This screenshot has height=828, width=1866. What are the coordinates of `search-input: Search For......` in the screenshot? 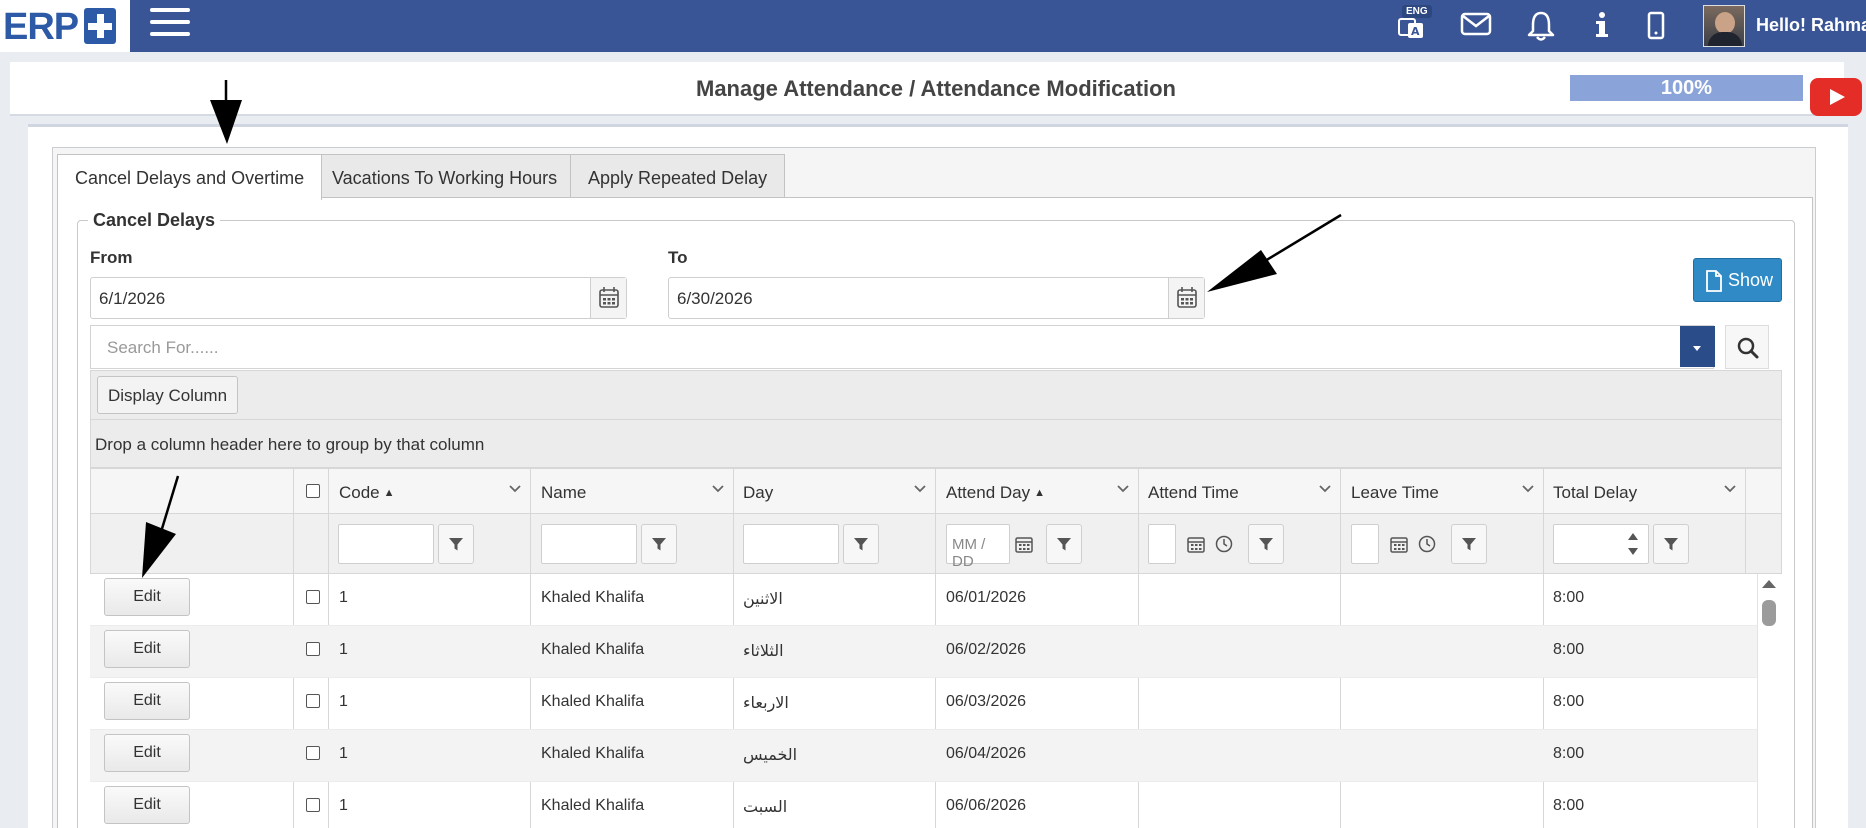 It's located at (902, 347).